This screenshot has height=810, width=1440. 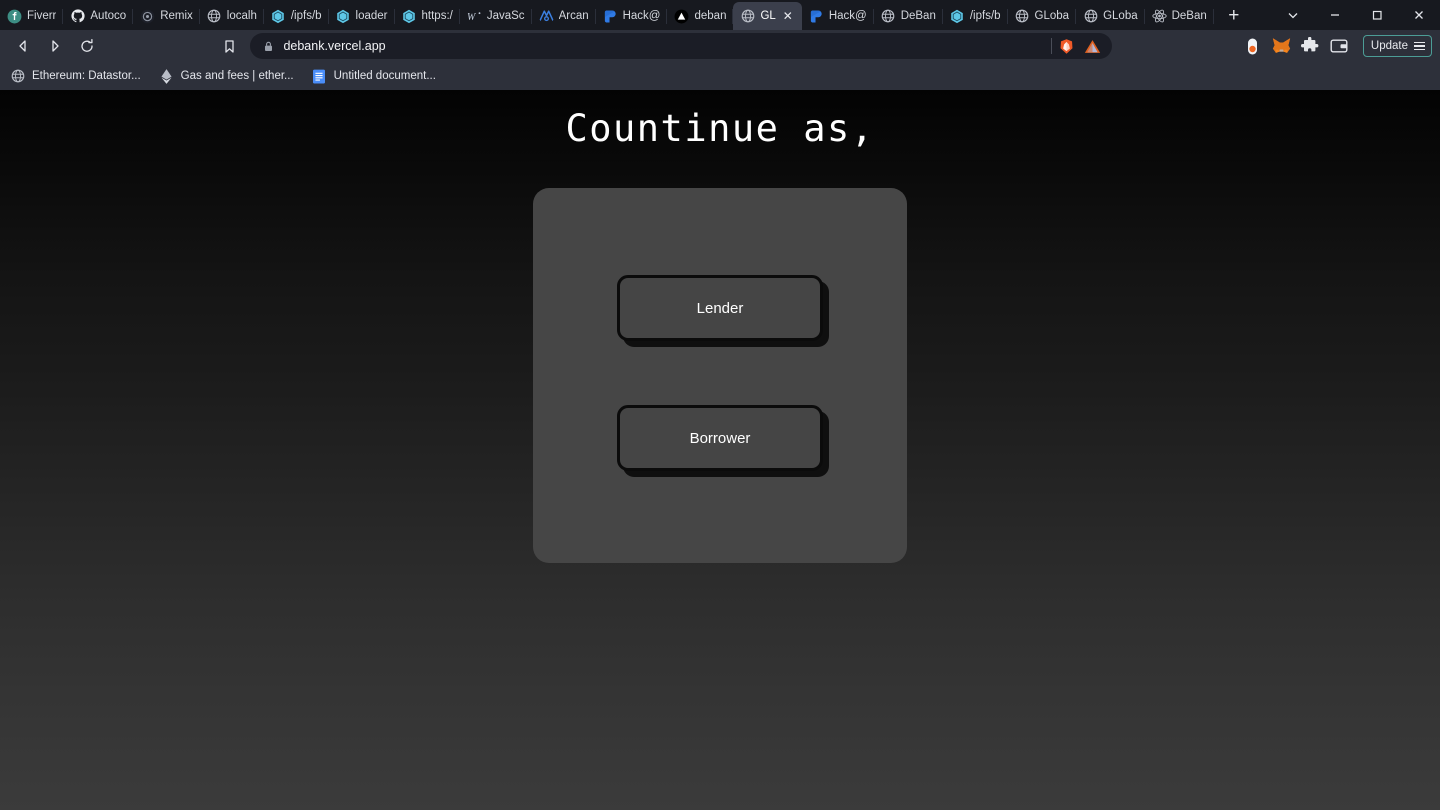 I want to click on maximize-icon, so click(x=1377, y=15).